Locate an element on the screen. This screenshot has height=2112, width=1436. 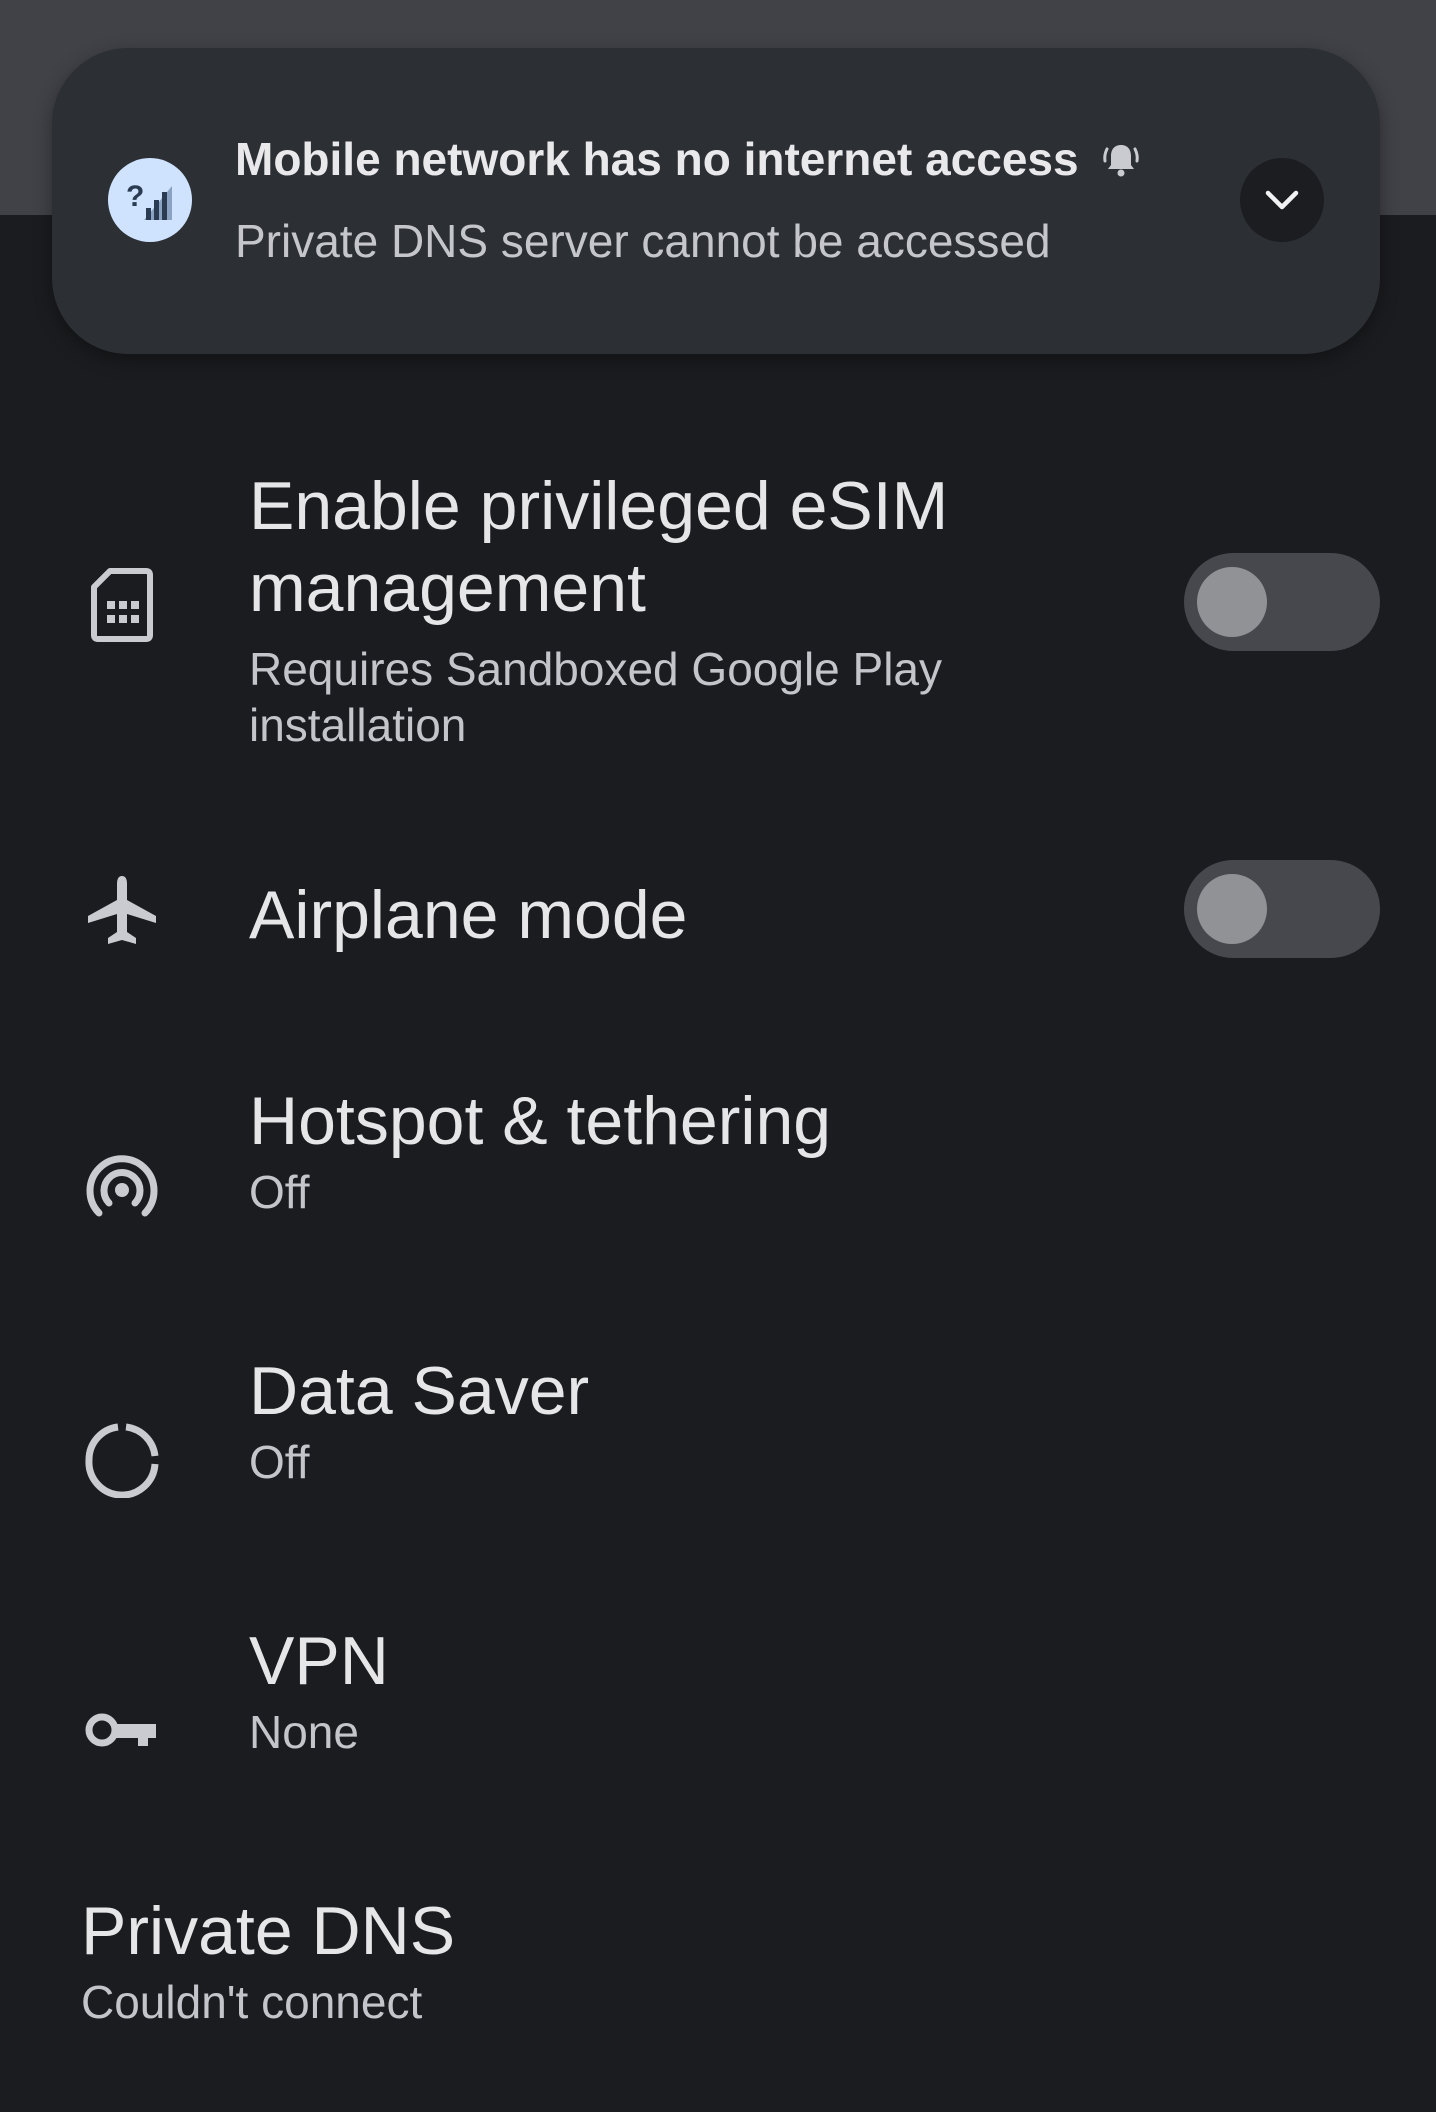
setting-airplane-mode: Airplane mode is located at coordinates (718, 915).